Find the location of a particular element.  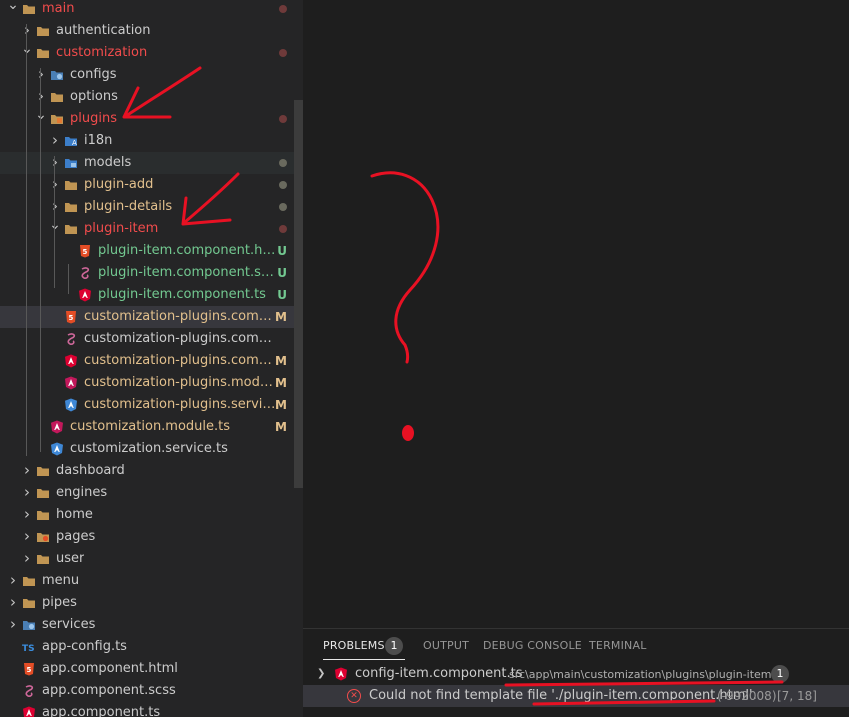

tab-debug-console: DEBUG CONSOLE is located at coordinates (532, 645).